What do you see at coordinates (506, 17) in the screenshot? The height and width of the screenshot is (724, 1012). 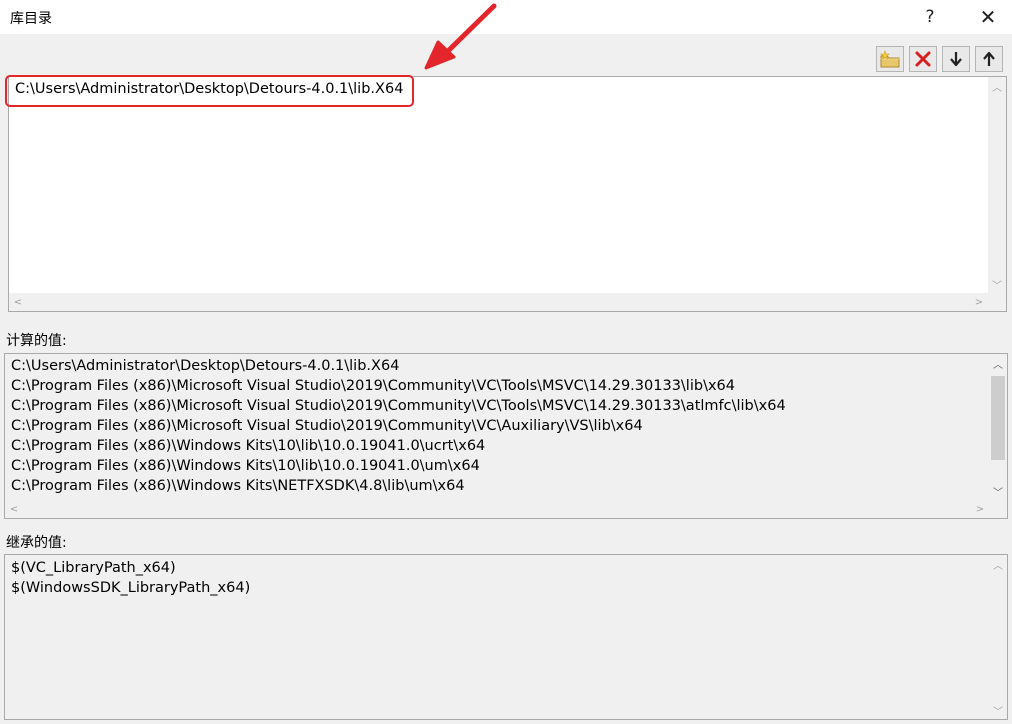 I see `title-bar: 库目录 ? ✕` at bounding box center [506, 17].